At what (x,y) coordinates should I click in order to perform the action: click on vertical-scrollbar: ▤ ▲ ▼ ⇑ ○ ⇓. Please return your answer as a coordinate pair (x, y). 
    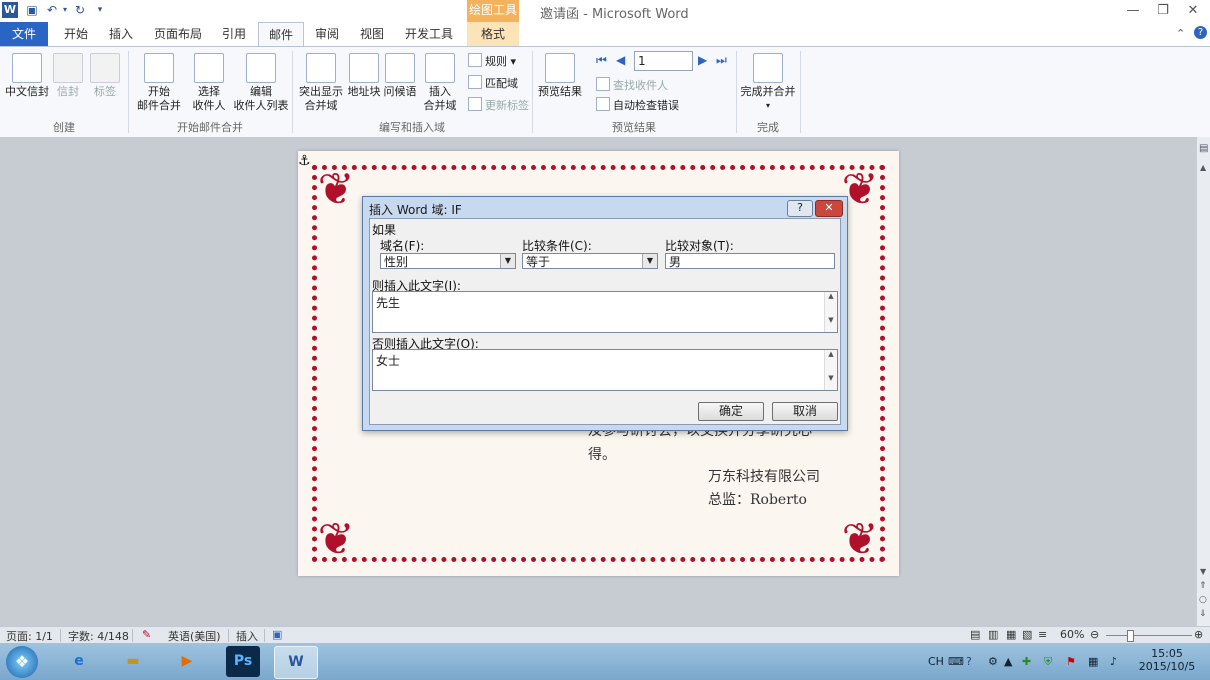
    Looking at the image, I should click on (1203, 381).